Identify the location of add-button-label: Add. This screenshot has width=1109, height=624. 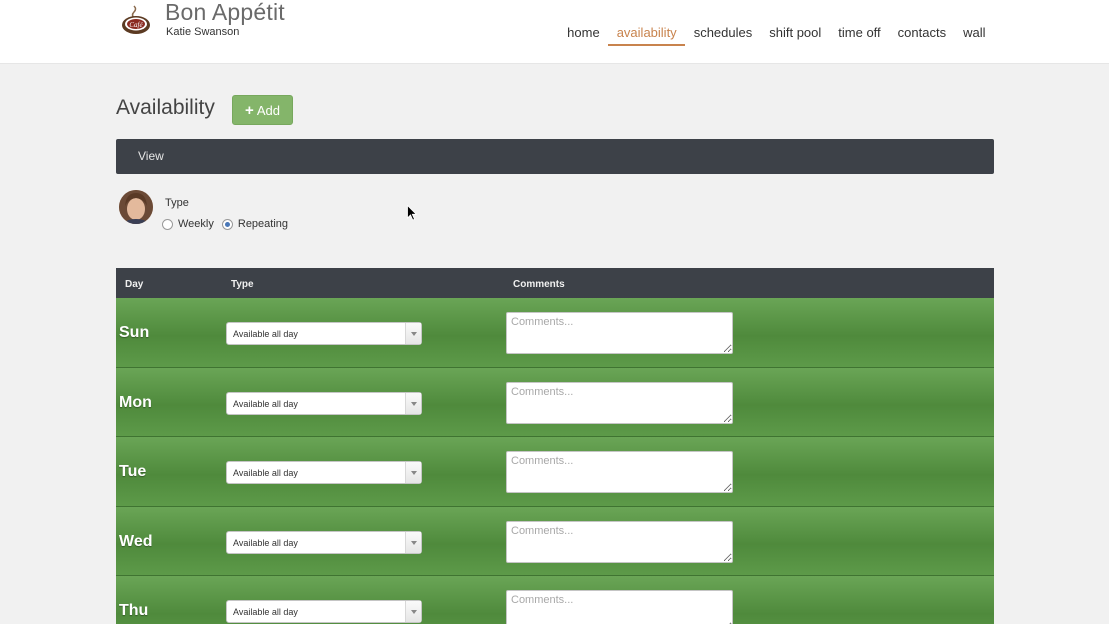
(268, 110).